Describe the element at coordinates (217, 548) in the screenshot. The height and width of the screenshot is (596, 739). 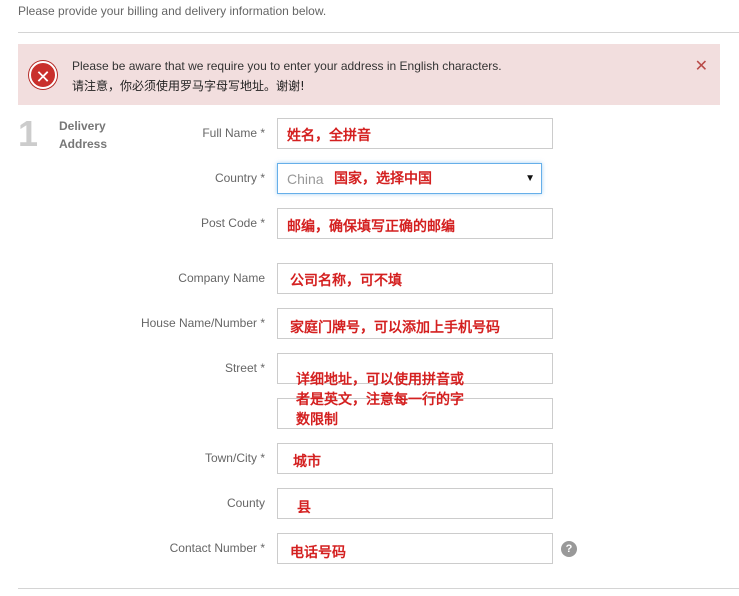
I see `contact-number-label: Contact Number *` at that location.